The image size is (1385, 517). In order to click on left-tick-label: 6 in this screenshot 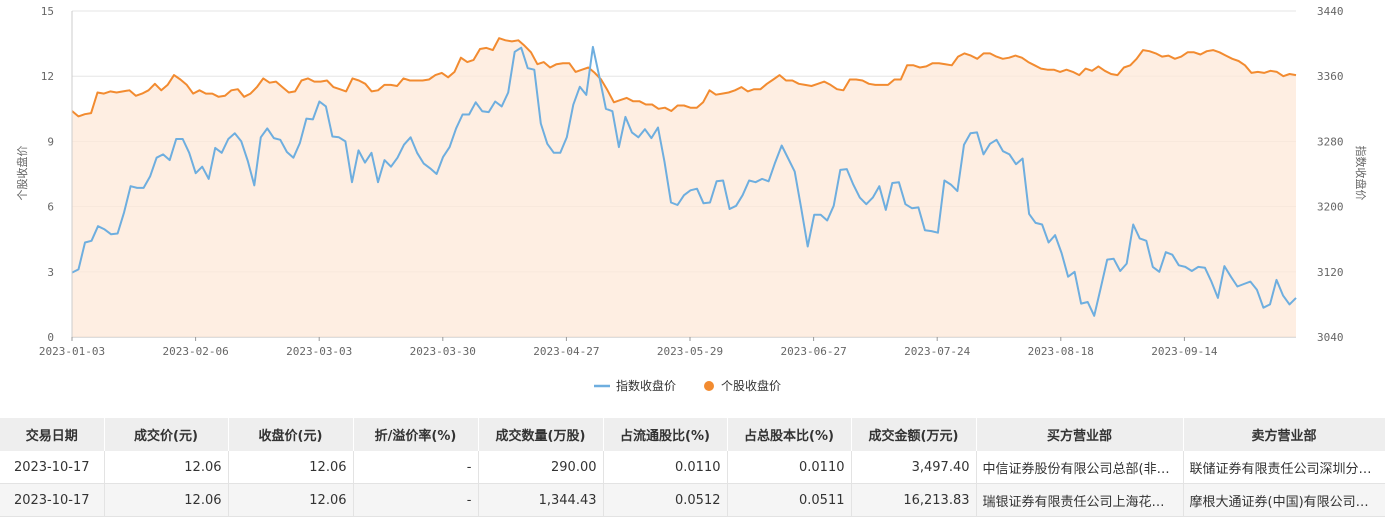, I will do `click(50, 207)`.